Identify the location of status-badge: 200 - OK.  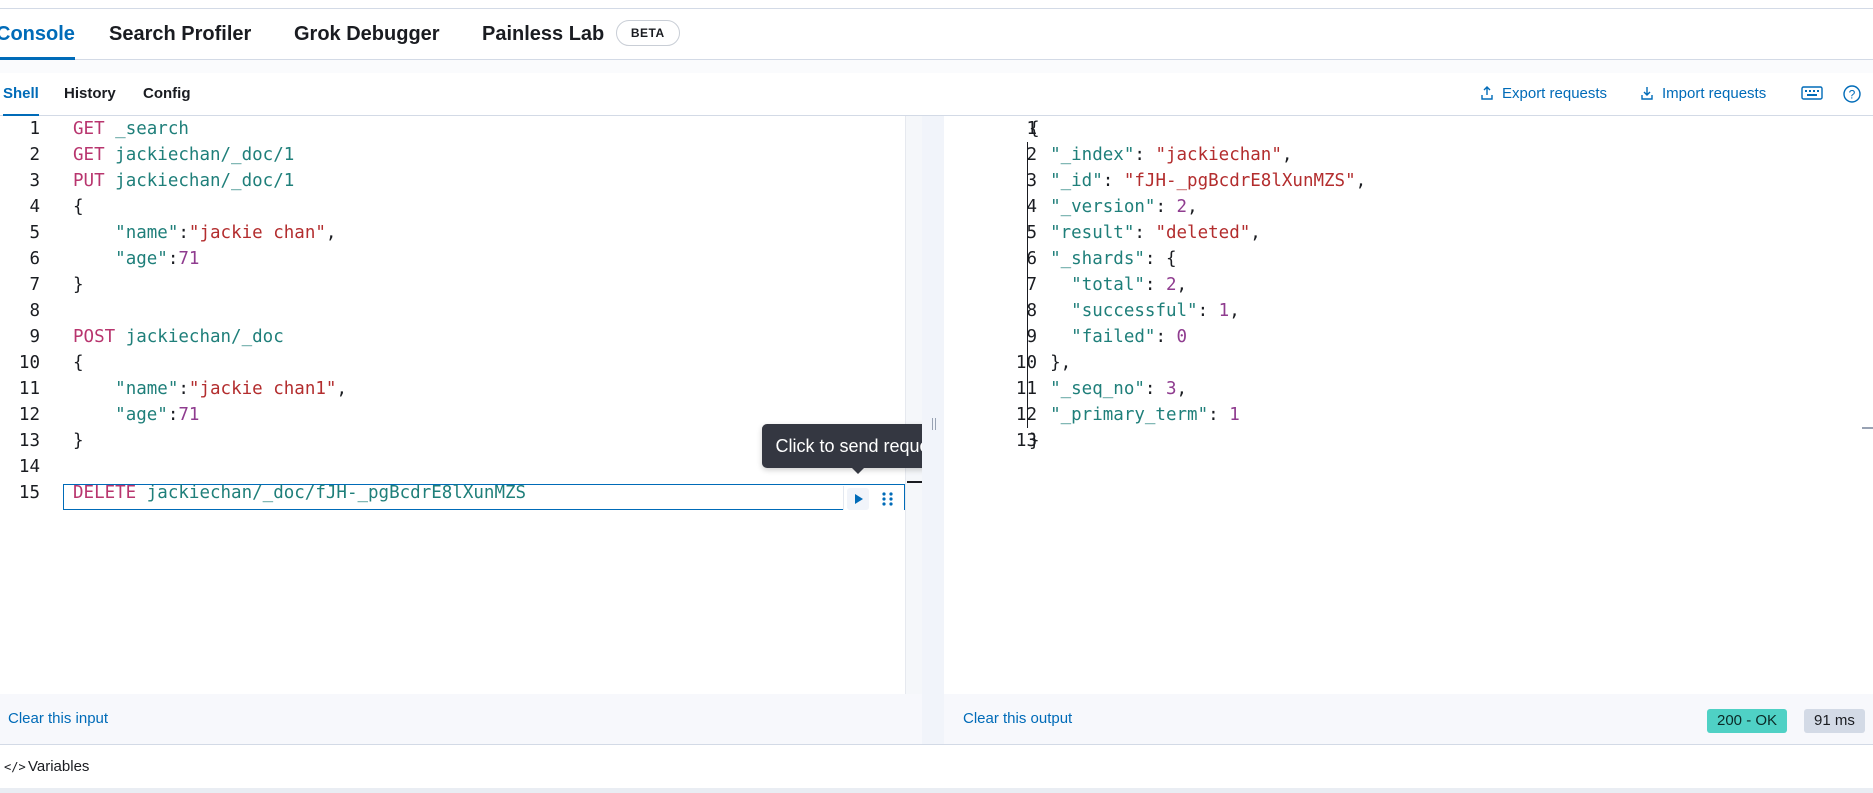
(1747, 721).